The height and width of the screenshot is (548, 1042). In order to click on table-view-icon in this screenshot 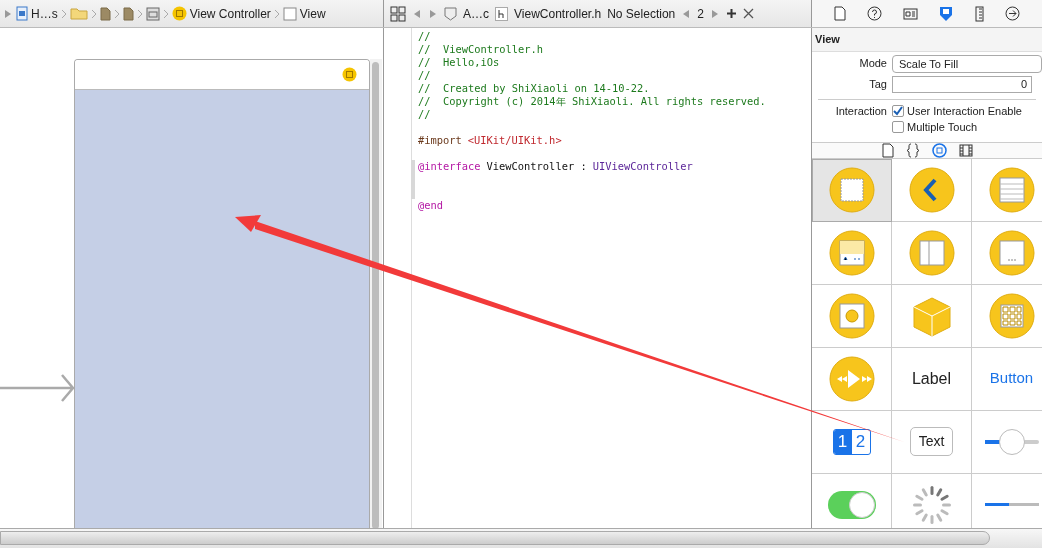, I will do `click(1011, 189)`.